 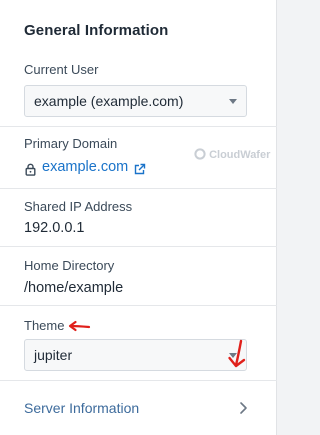 I want to click on shared-ip-label: Shared IP Address, so click(x=78, y=206).